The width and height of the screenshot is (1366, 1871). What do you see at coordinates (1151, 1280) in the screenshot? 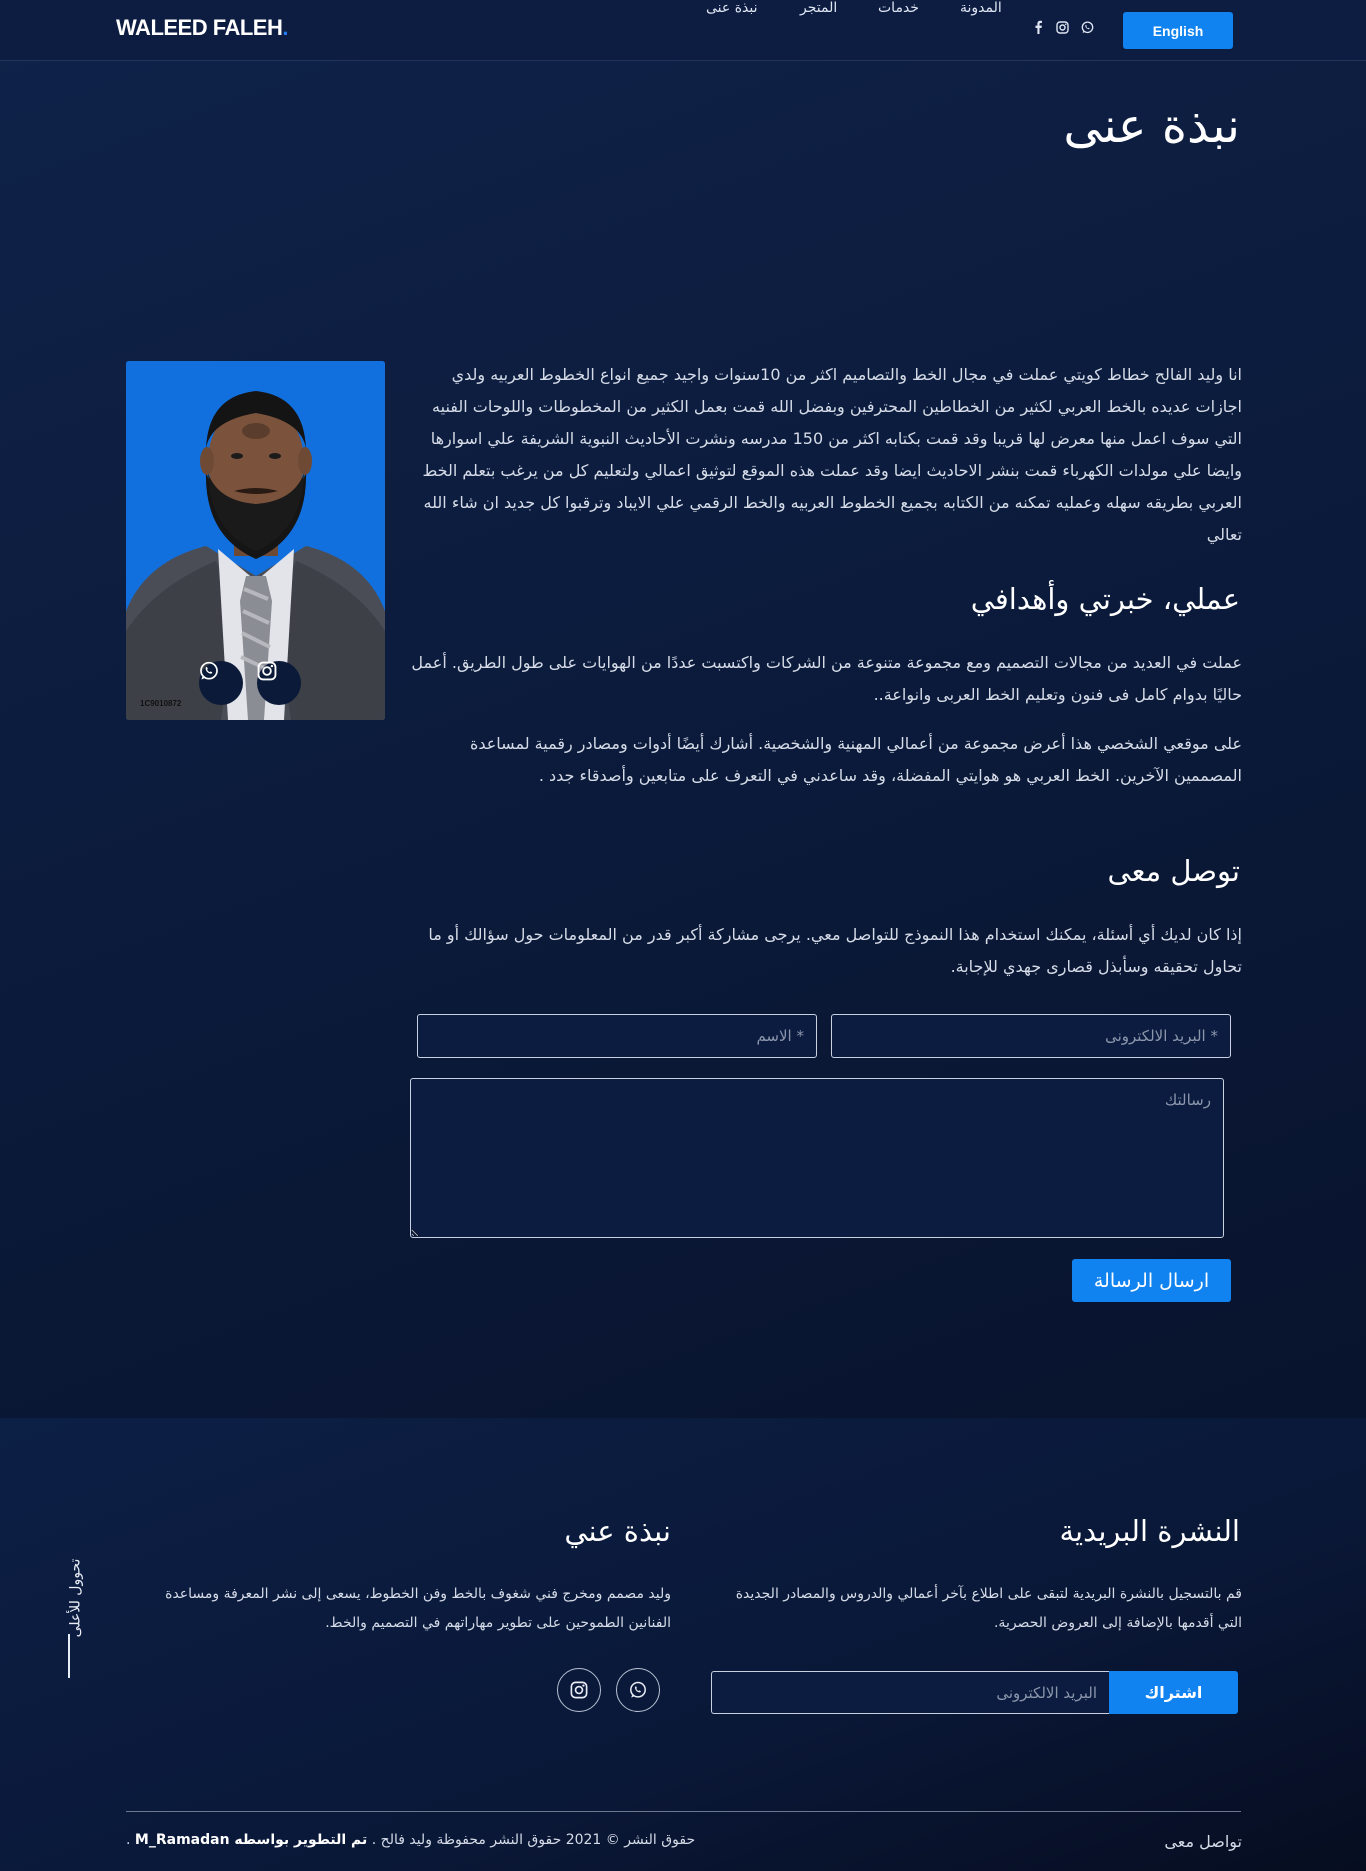
I see `send-message-button: ارسال الرسالة` at bounding box center [1151, 1280].